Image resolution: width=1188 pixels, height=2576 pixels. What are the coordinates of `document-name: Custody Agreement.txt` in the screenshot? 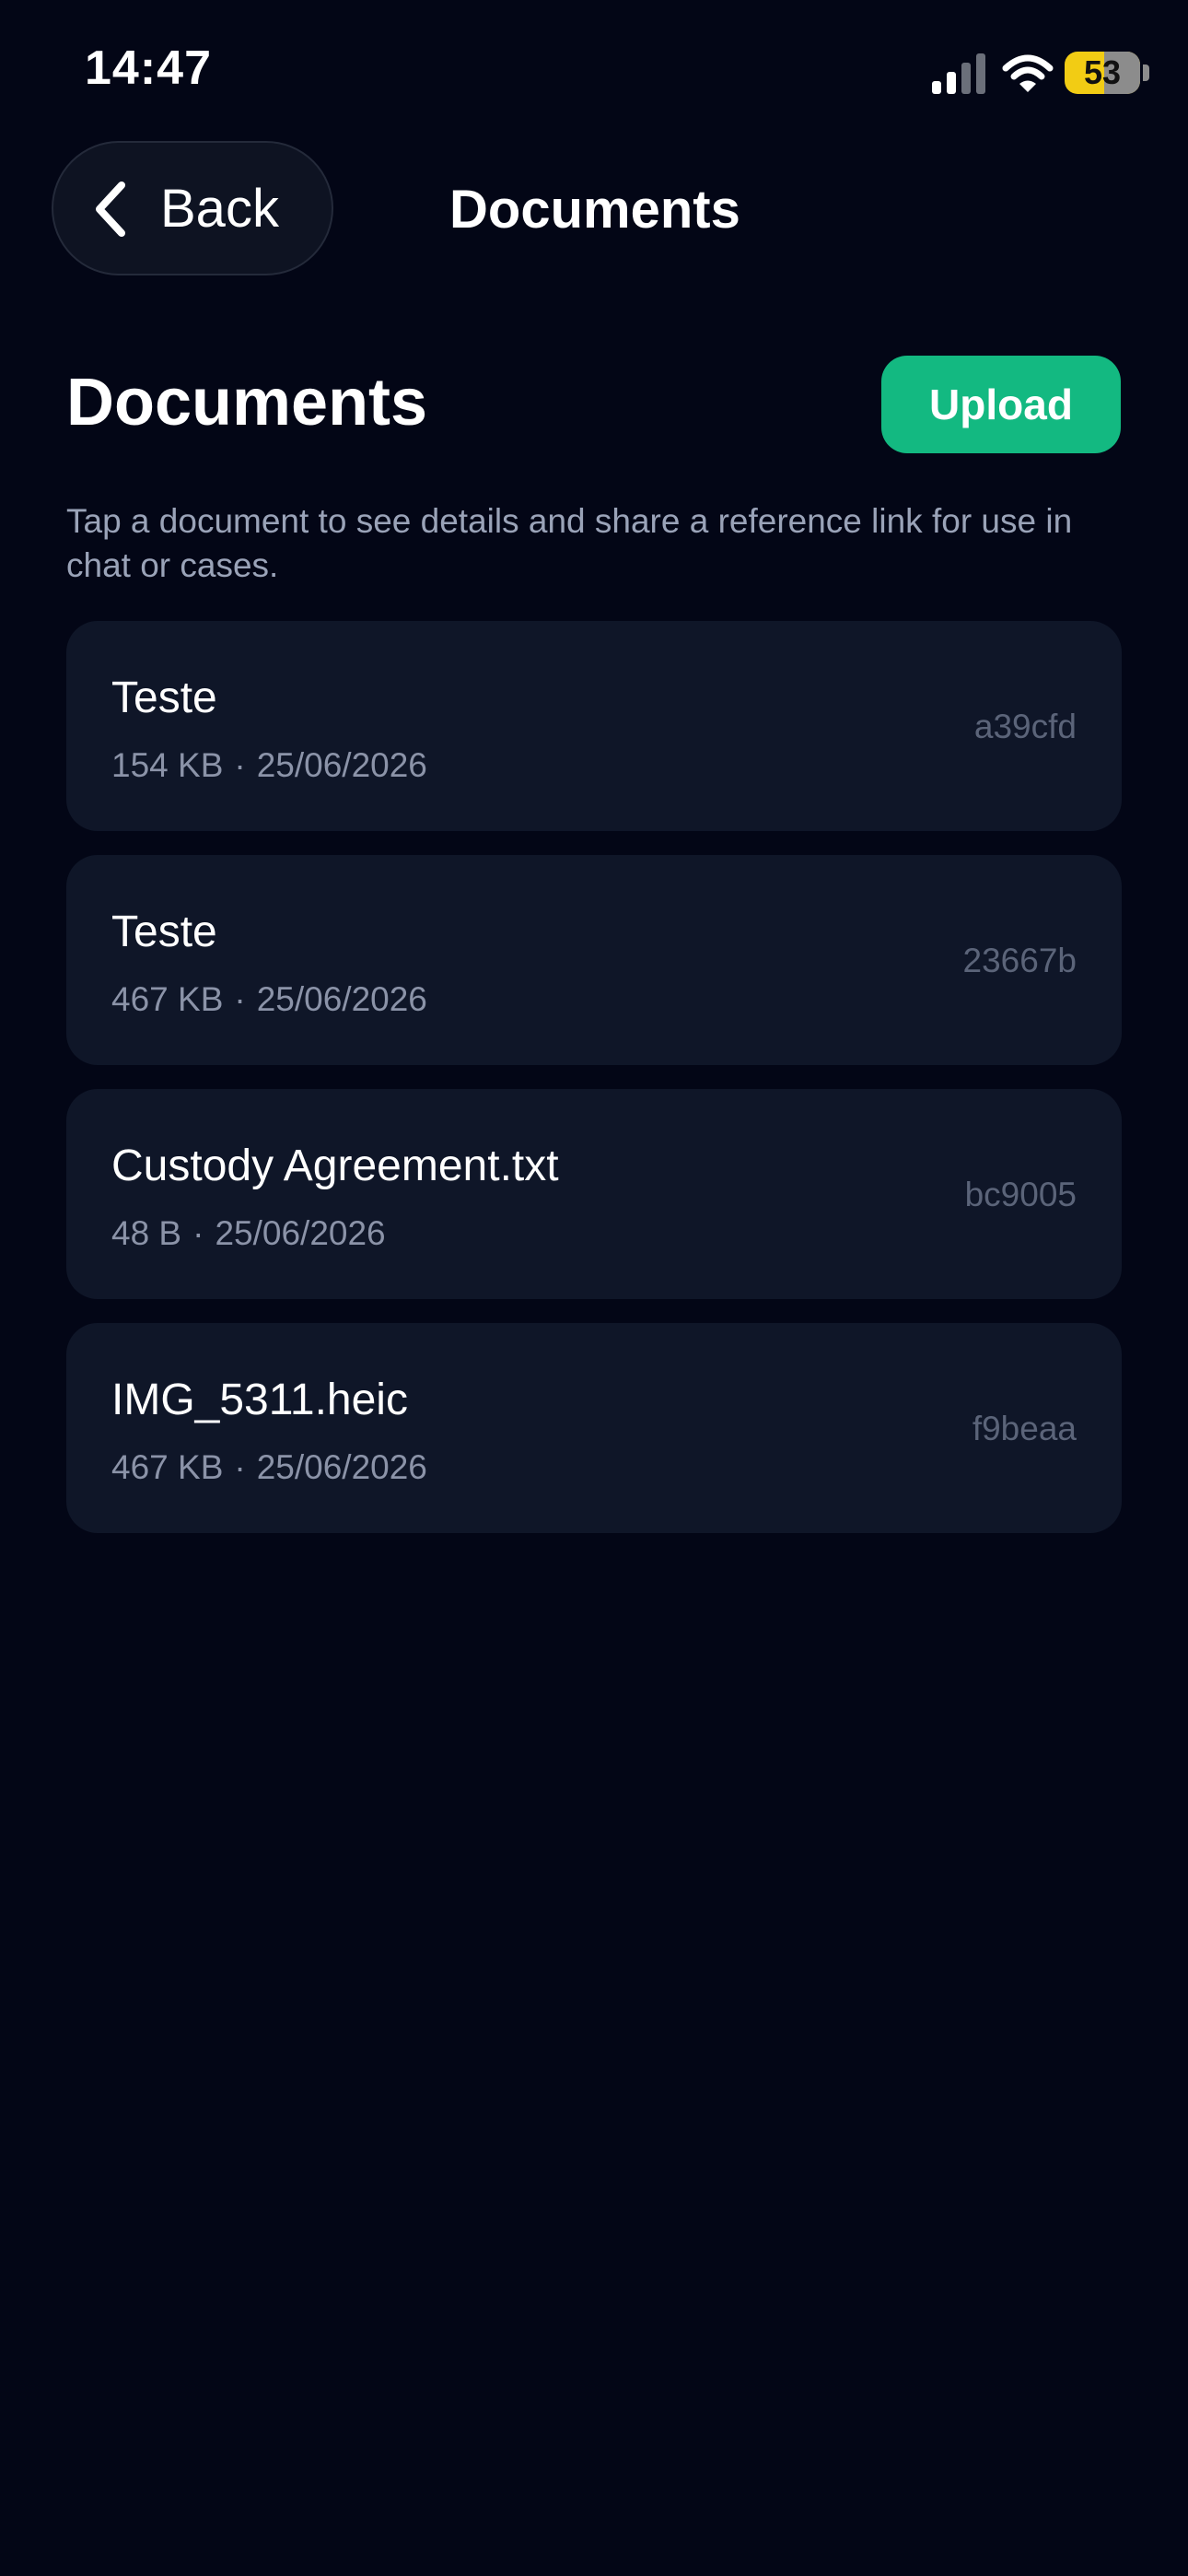 It's located at (335, 1166).